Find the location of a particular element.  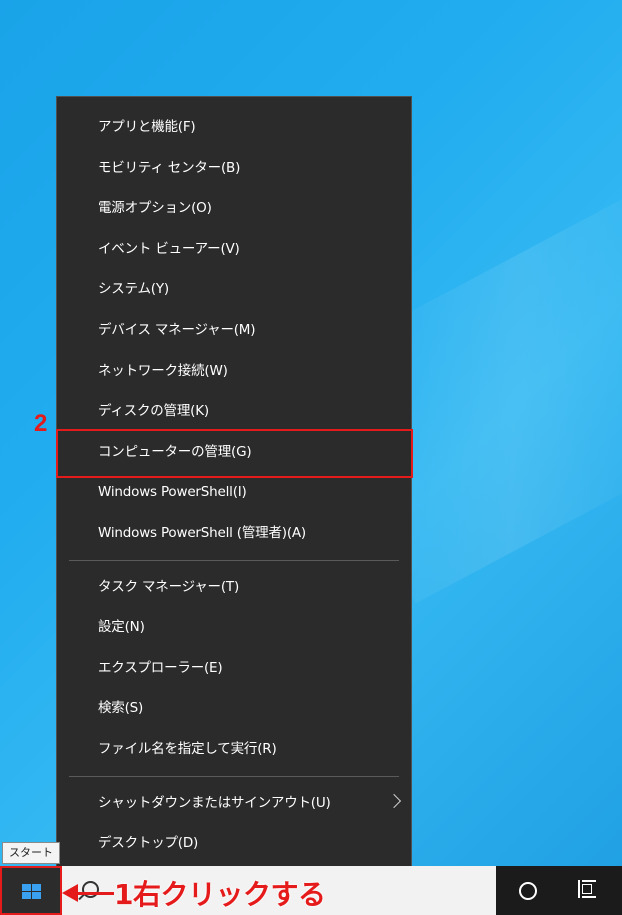

menu-item-shutdown-signout: シャットダウンまたはサインアウト(U) is located at coordinates (234, 803).